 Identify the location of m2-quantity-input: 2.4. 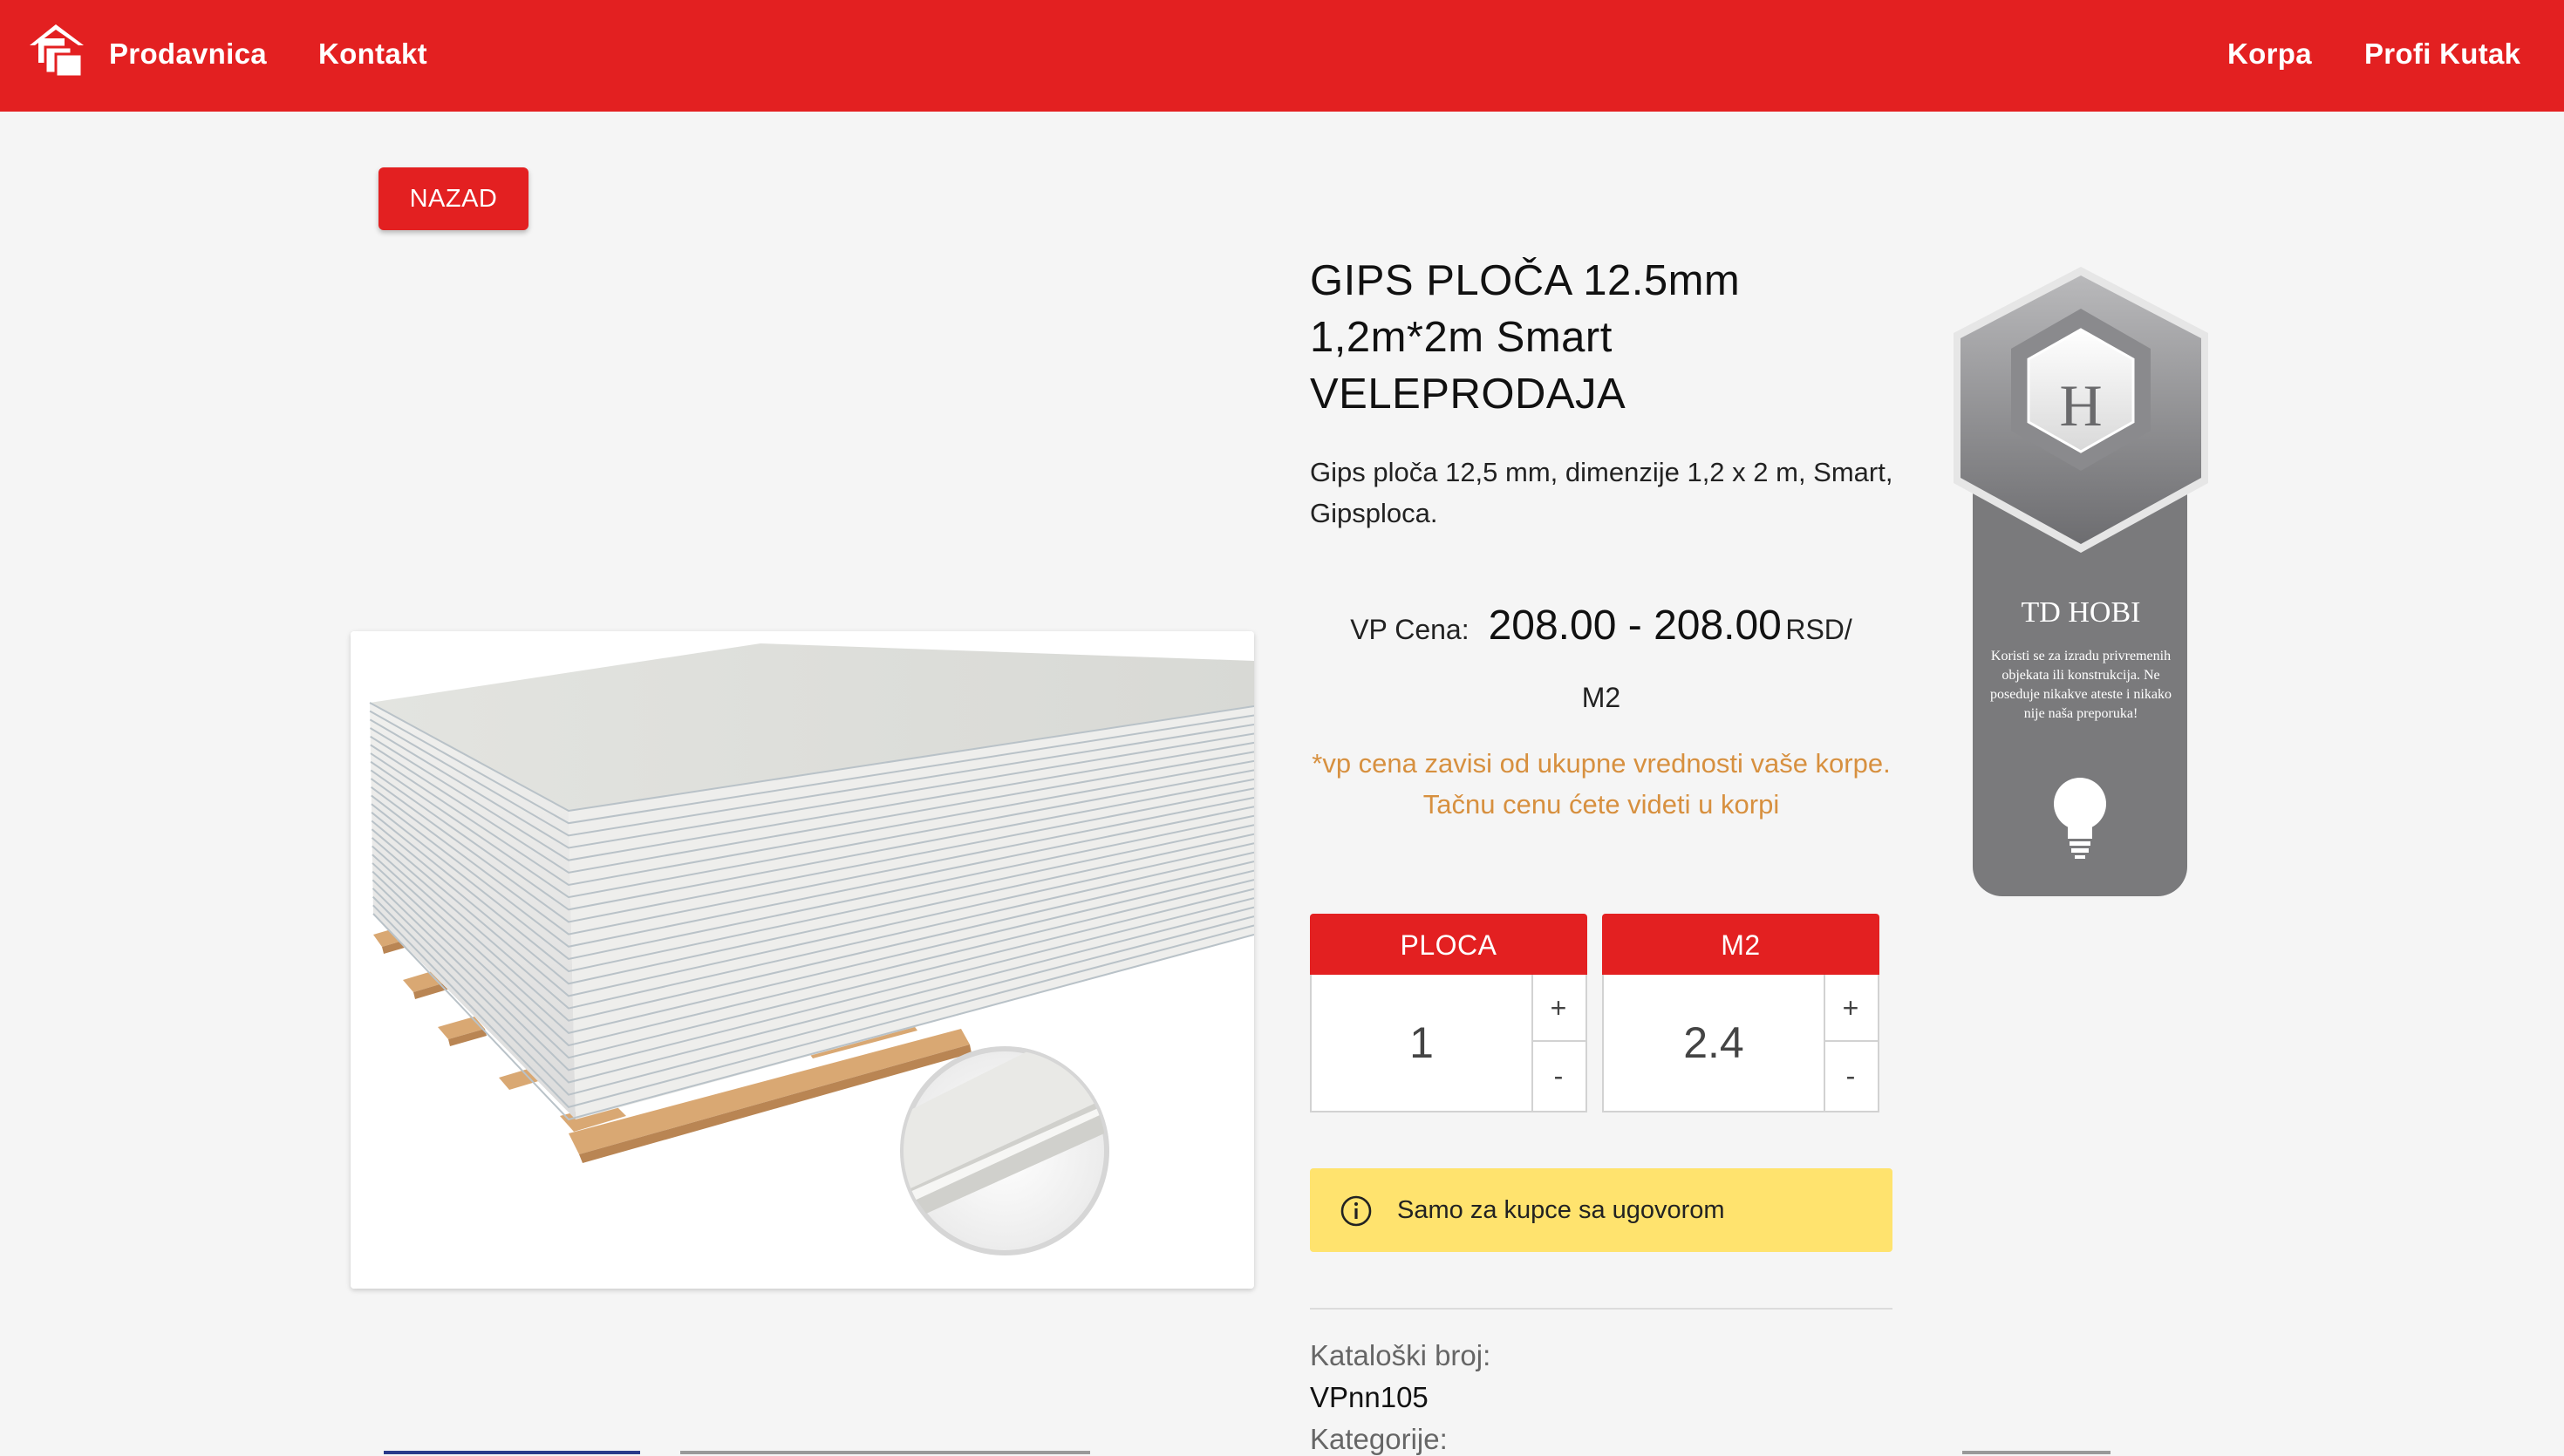
(1714, 1043).